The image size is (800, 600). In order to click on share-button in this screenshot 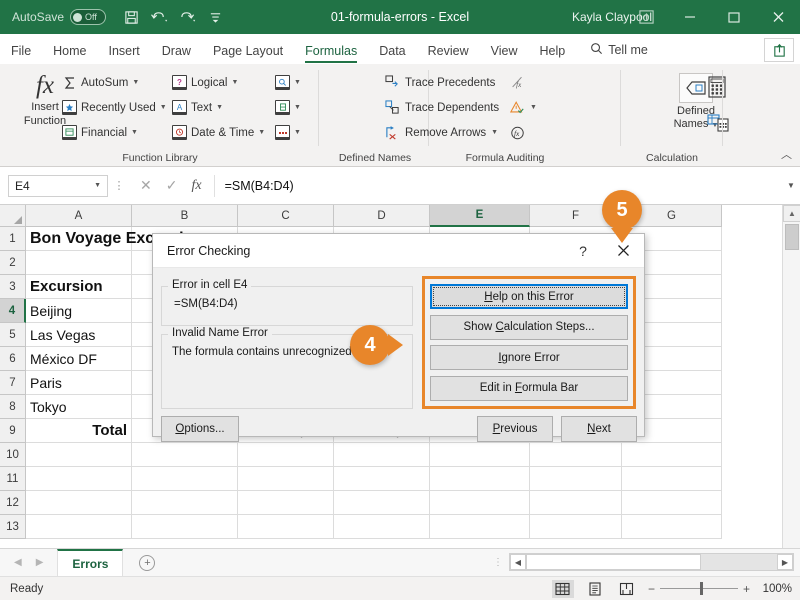, I will do `click(779, 50)`.